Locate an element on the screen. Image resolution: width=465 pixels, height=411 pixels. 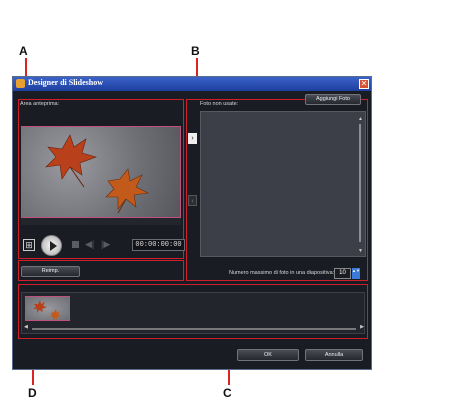
app-icon is located at coordinates (20, 83).